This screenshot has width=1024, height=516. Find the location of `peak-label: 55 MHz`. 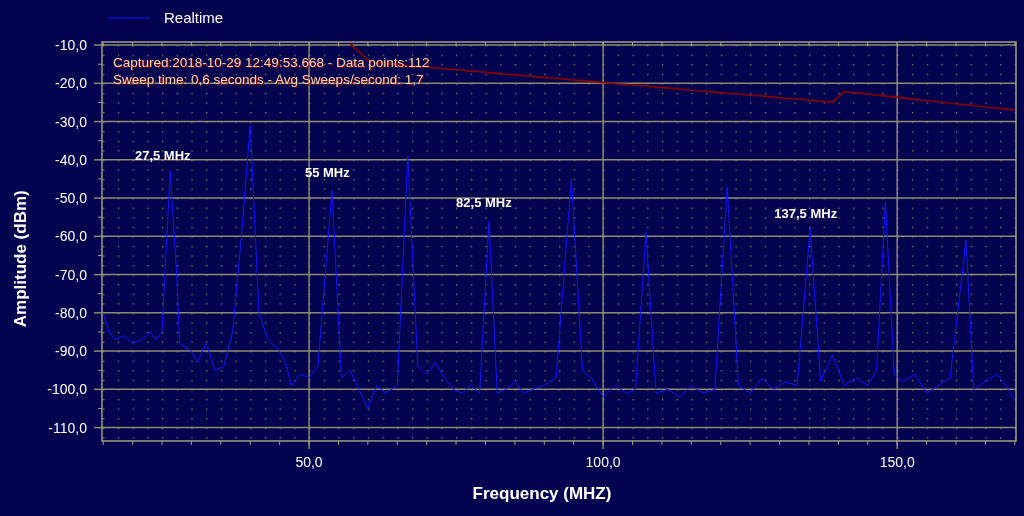

peak-label: 55 MHz is located at coordinates (327, 173).